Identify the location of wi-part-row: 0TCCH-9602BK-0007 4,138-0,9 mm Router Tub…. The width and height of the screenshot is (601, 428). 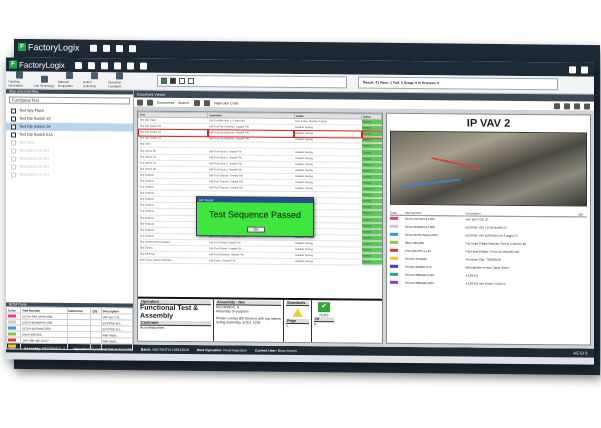
(488, 284).